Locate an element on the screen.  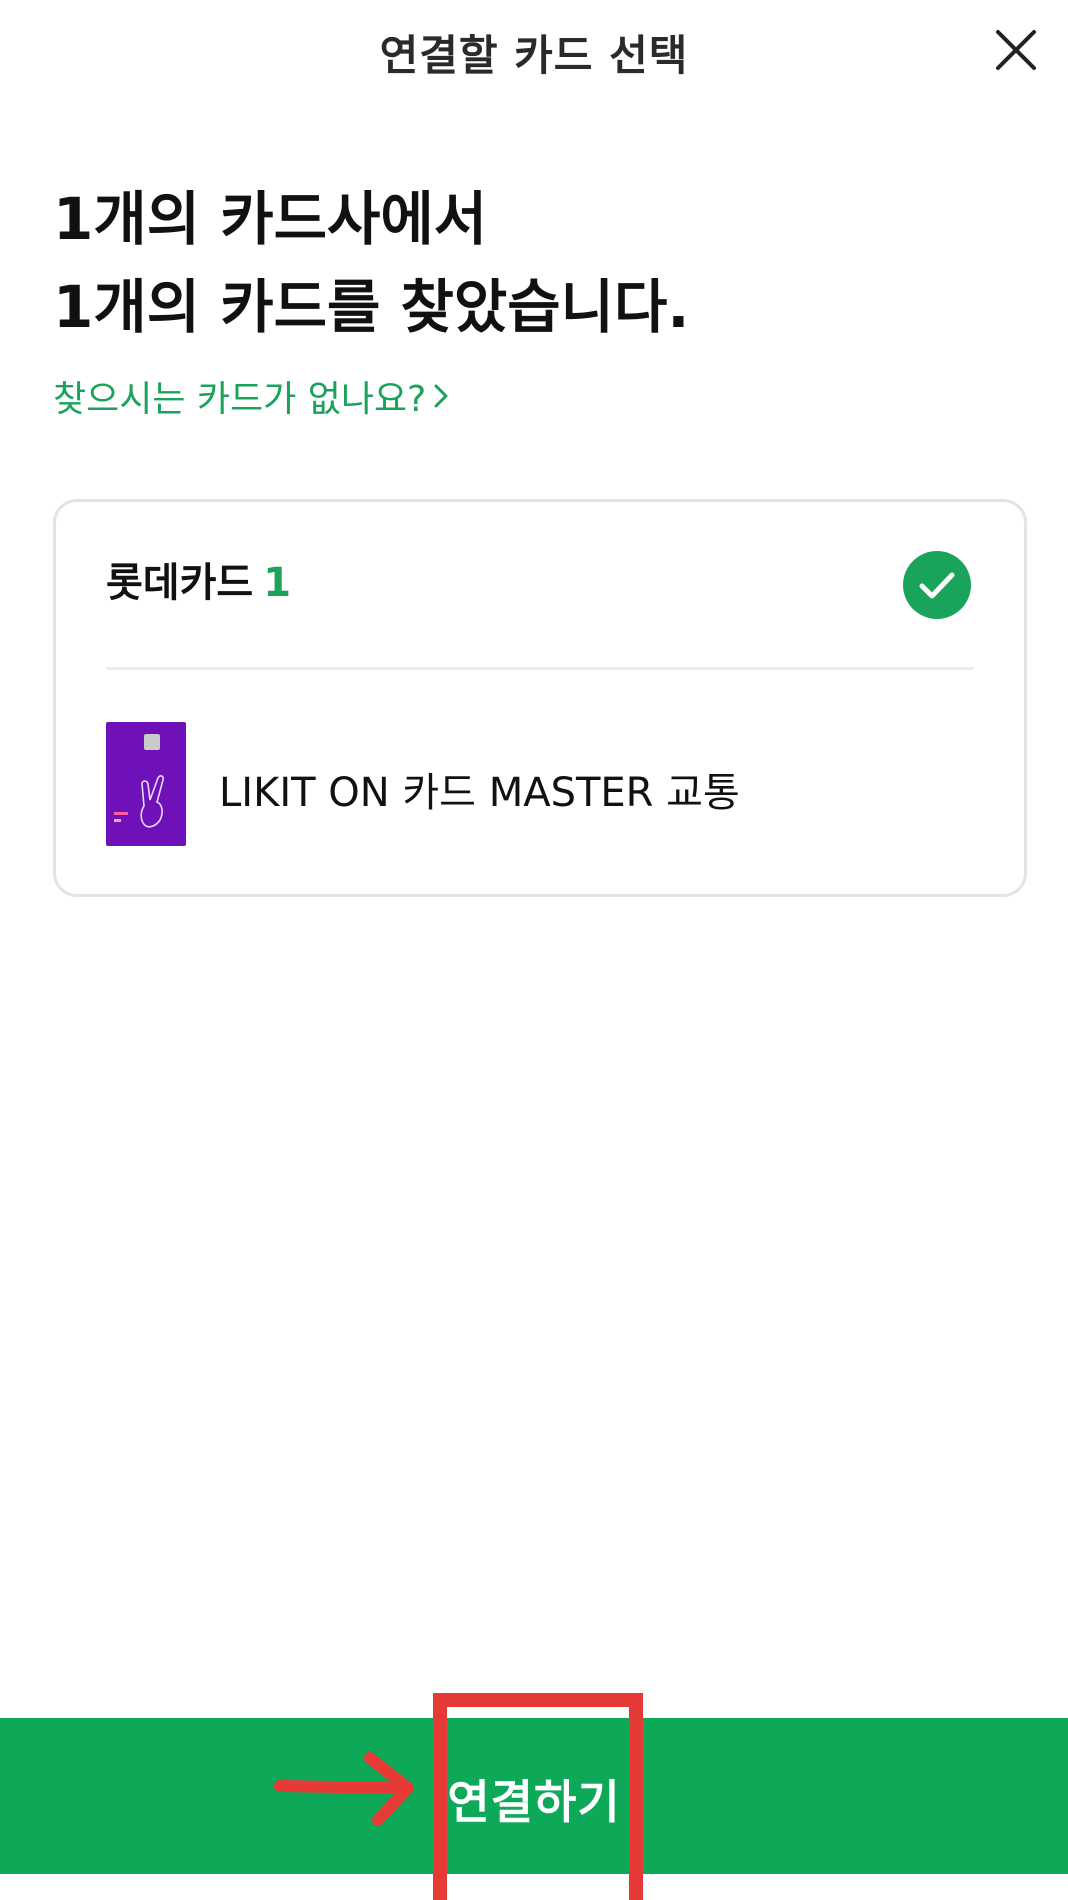
card-list-item: LIKIT ON 카드 MASTER 교통 is located at coordinates (540, 784).